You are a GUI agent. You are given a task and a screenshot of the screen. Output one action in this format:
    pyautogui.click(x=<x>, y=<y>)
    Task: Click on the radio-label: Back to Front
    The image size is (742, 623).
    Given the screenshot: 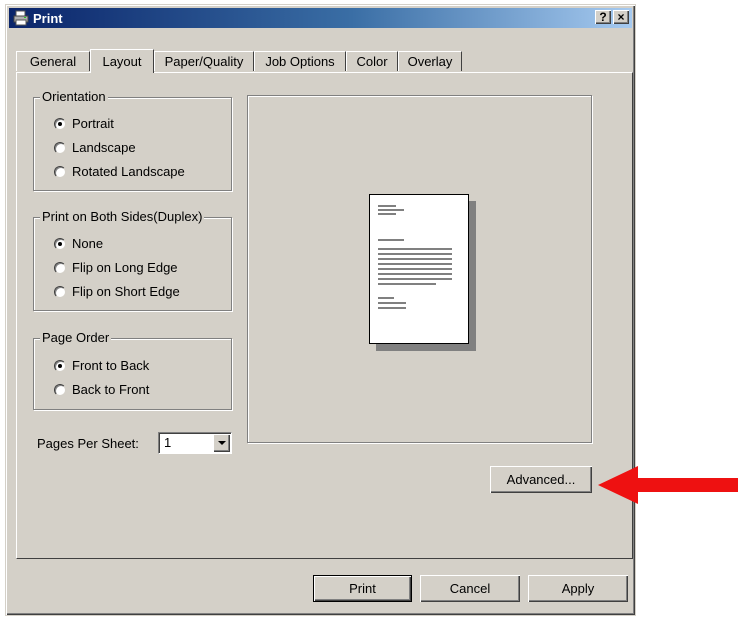 What is the action you would take?
    pyautogui.click(x=111, y=389)
    